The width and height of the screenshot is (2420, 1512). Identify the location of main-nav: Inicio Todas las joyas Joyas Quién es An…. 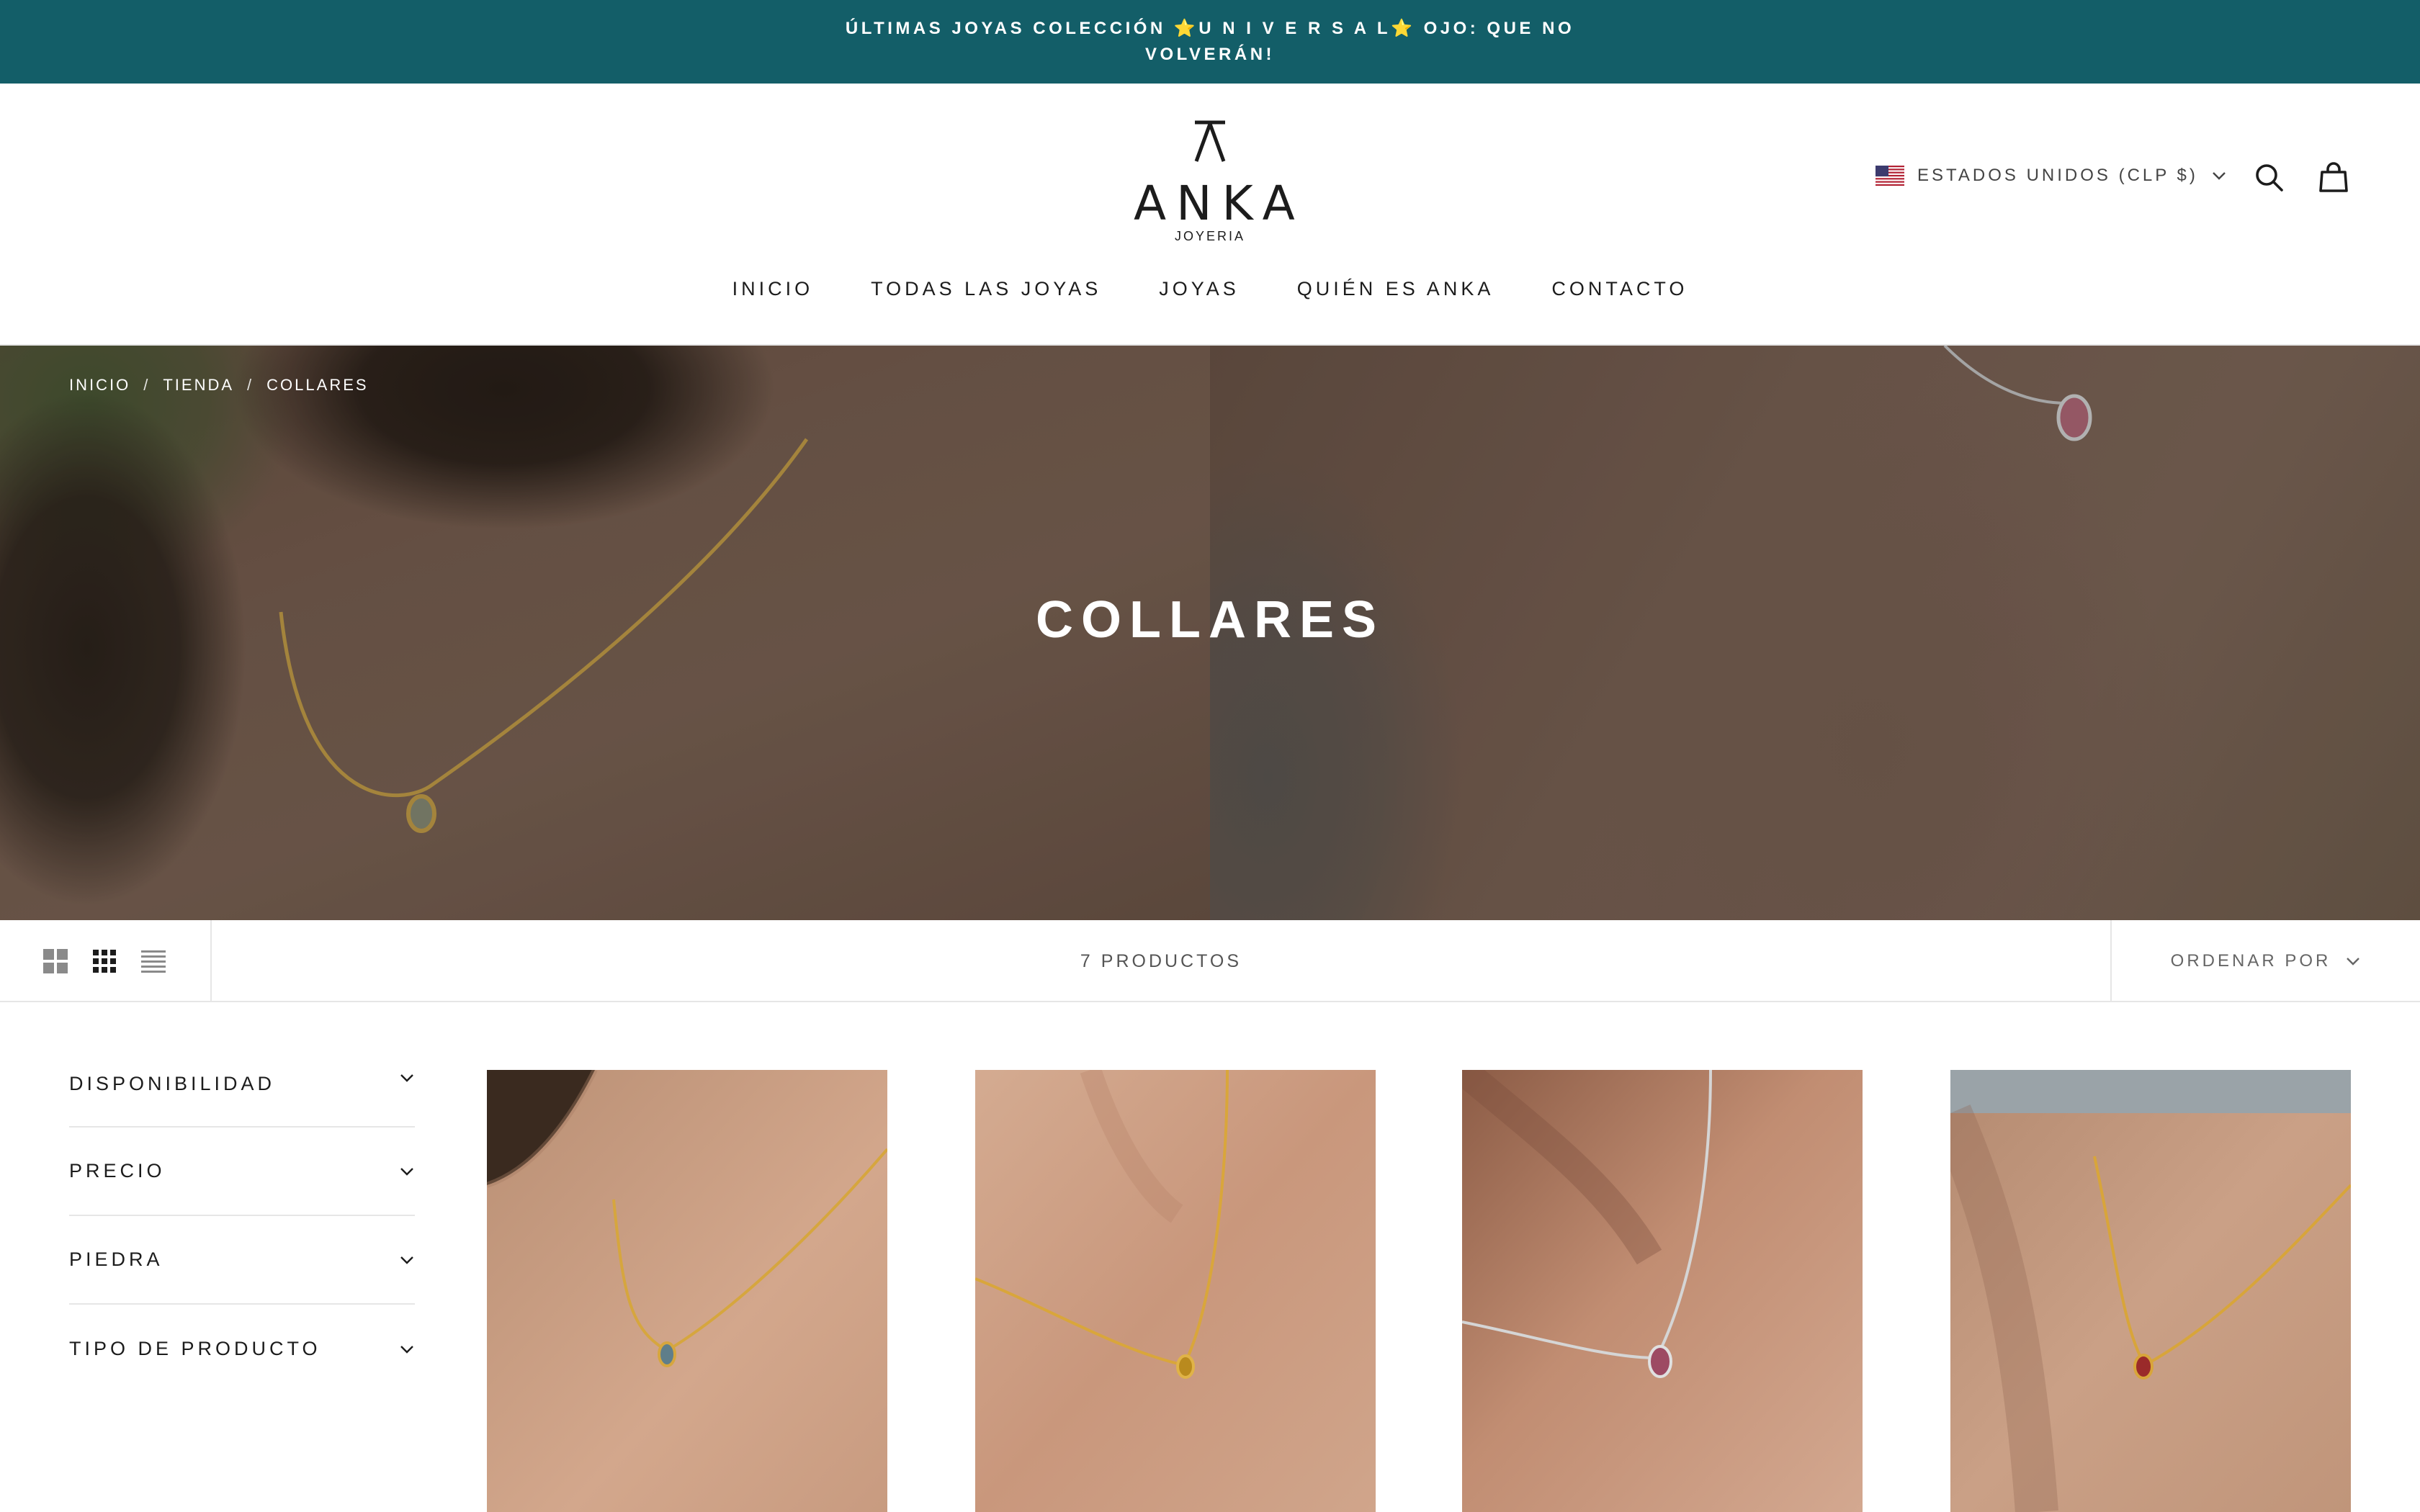
(1210, 289).